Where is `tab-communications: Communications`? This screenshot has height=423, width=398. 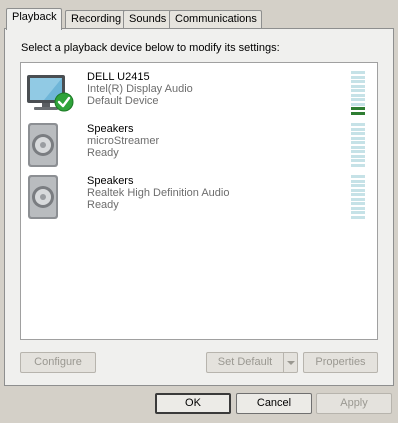 tab-communications: Communications is located at coordinates (215, 19).